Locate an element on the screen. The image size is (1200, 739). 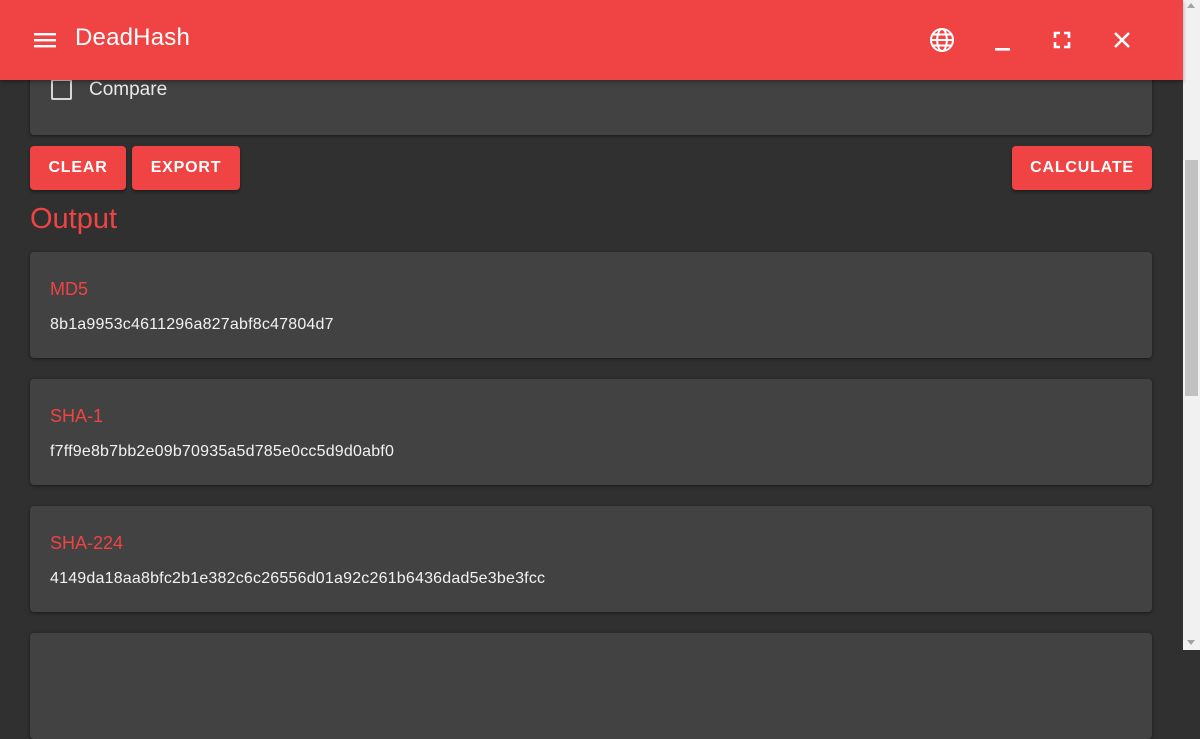
hash-card-next is located at coordinates (591, 686).